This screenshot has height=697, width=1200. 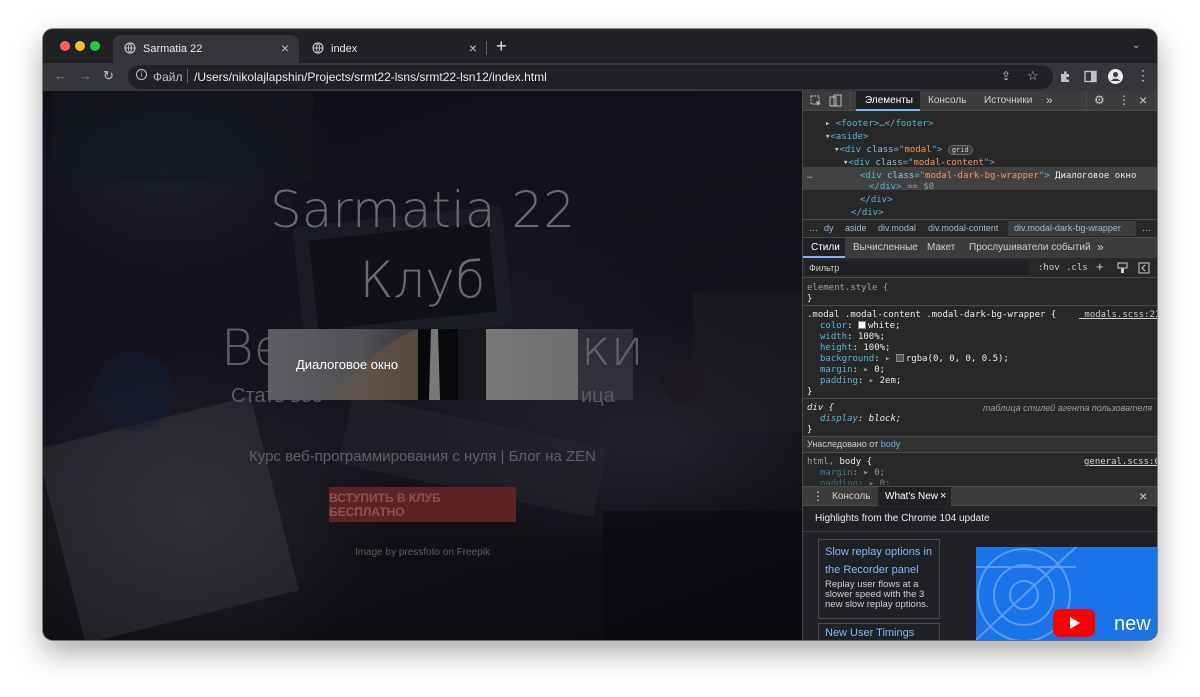 I want to click on tab-sarmatia: Sarmatia 22 ×, so click(x=206, y=49).